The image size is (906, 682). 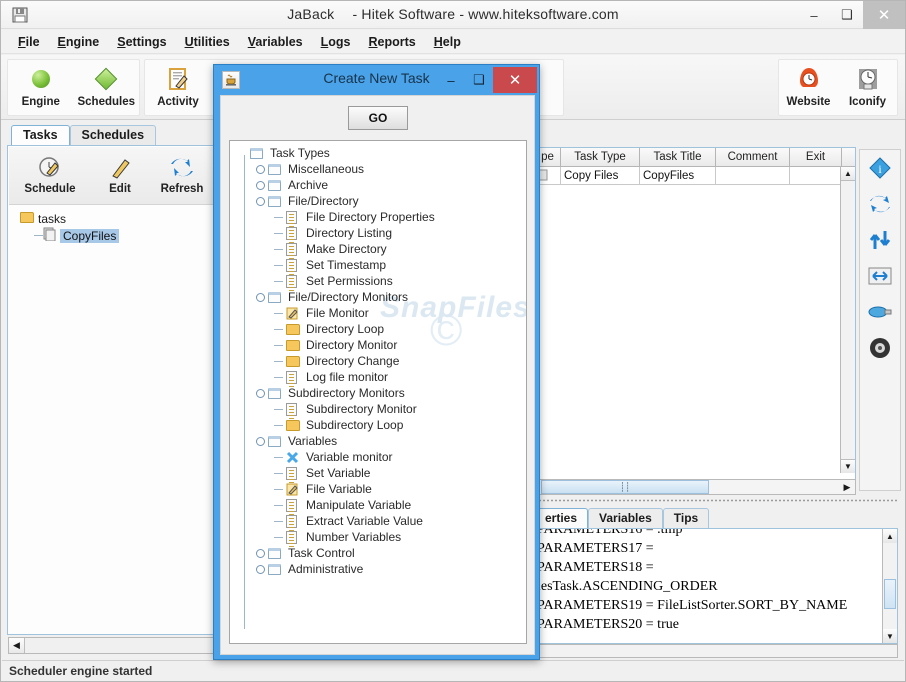 What do you see at coordinates (847, 320) in the screenshot?
I see `table-vscrollbar: ▲ ▼` at bounding box center [847, 320].